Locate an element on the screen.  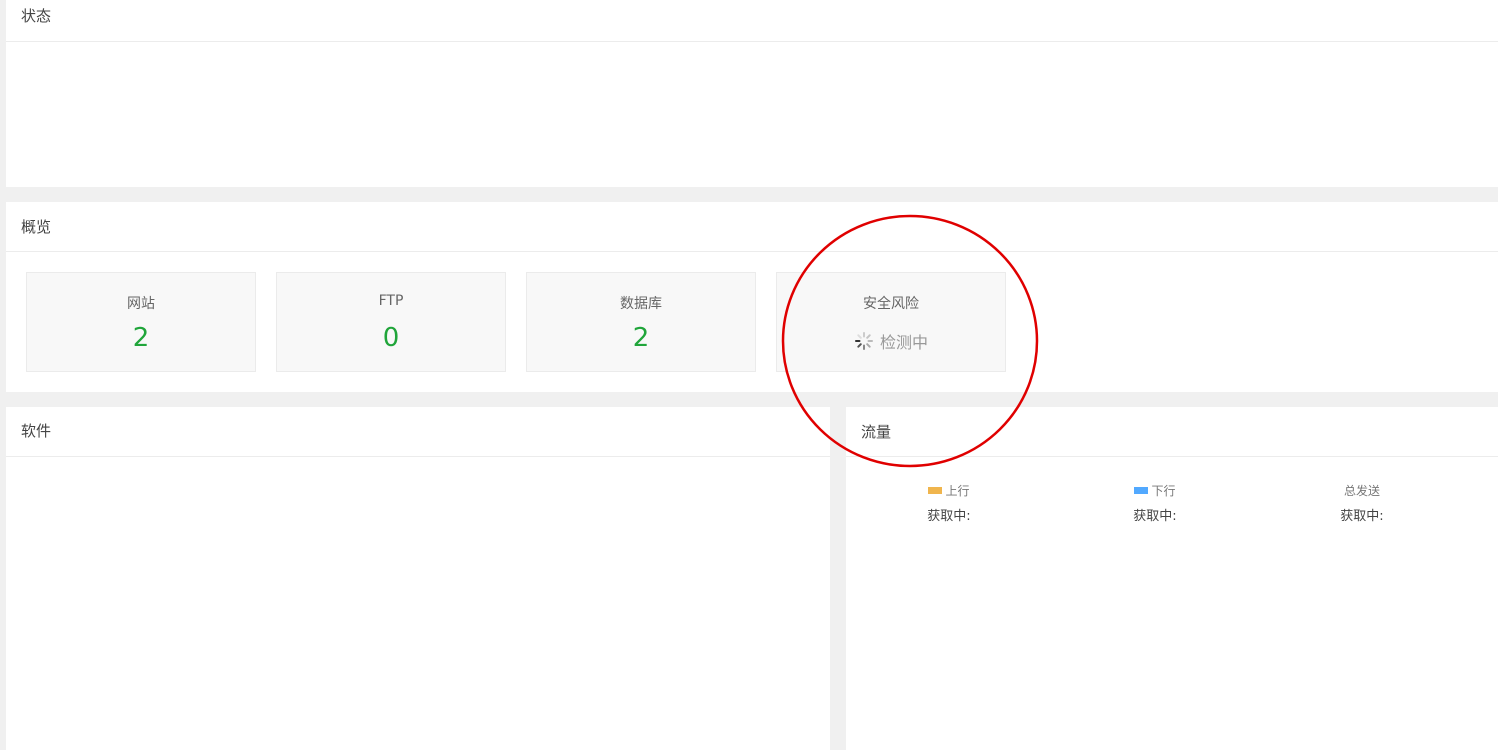
traffic-total-legend: 总发送 is located at coordinates (1362, 490).